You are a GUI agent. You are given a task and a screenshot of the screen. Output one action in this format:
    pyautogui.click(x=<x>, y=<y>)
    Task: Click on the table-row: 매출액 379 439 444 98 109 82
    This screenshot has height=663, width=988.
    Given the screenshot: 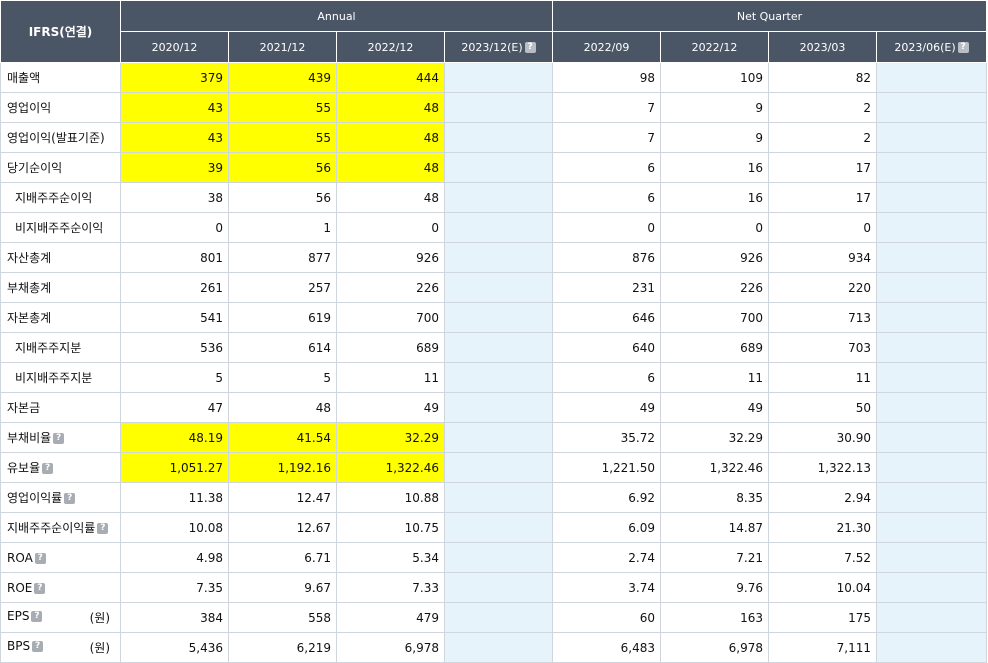 What is the action you would take?
    pyautogui.click(x=493, y=77)
    